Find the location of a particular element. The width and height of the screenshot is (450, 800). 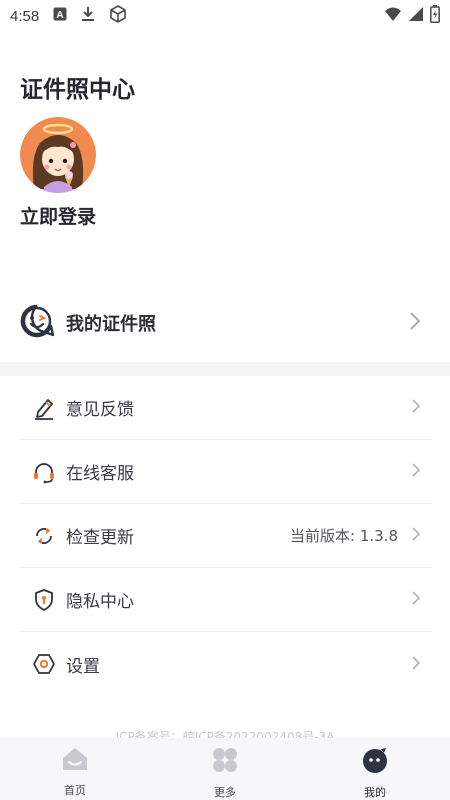

tab-label: 更多 is located at coordinates (225, 792).